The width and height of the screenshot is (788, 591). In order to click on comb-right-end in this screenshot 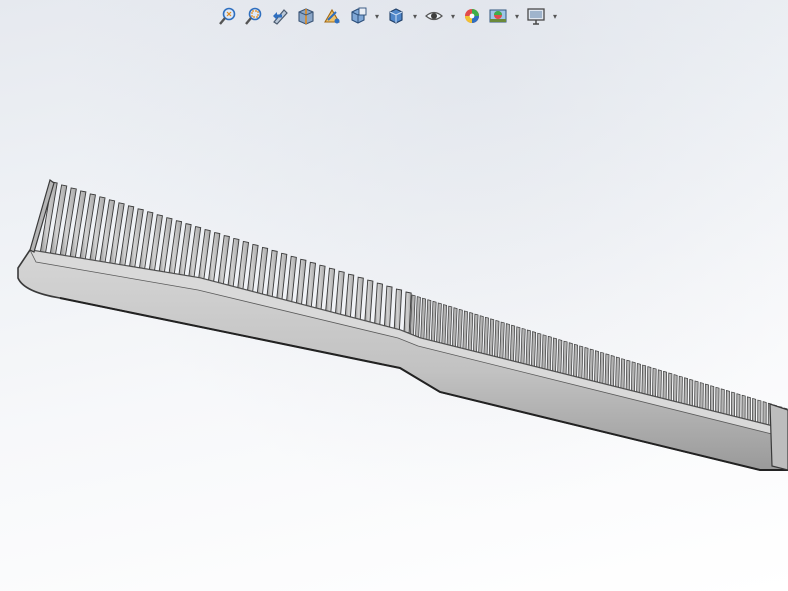, I will do `click(778, 437)`.